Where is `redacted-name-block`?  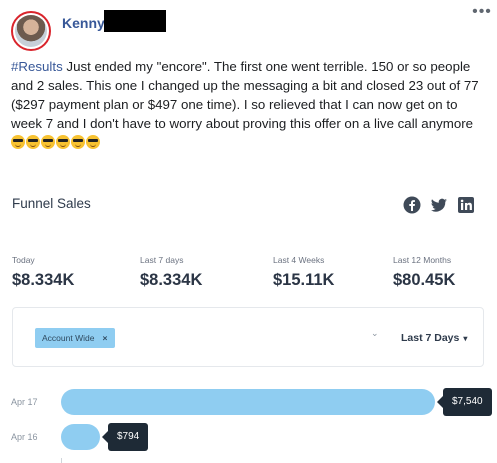
redacted-name-block is located at coordinates (135, 21).